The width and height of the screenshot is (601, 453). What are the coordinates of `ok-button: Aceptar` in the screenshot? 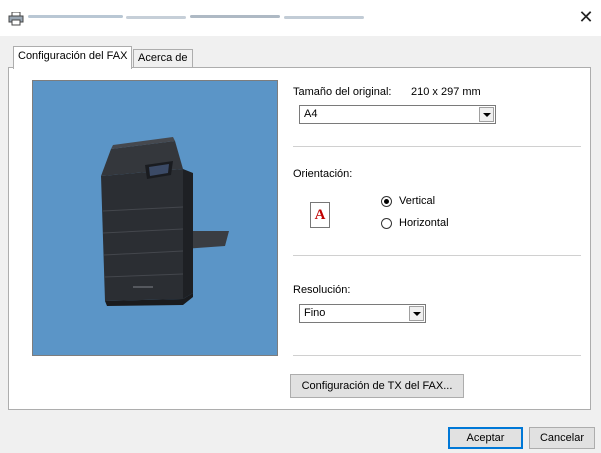 It's located at (485, 438).